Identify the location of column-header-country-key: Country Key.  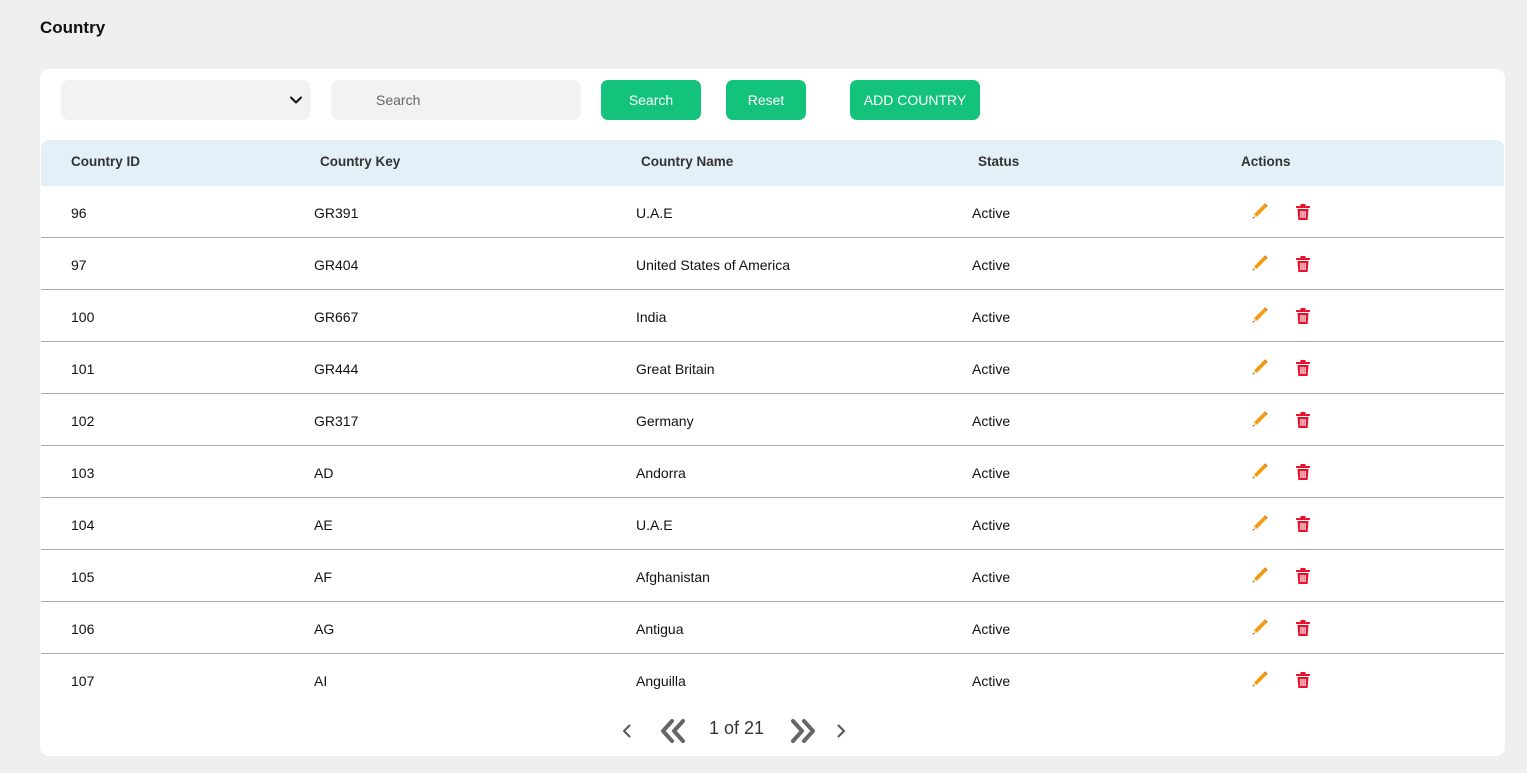
(360, 161).